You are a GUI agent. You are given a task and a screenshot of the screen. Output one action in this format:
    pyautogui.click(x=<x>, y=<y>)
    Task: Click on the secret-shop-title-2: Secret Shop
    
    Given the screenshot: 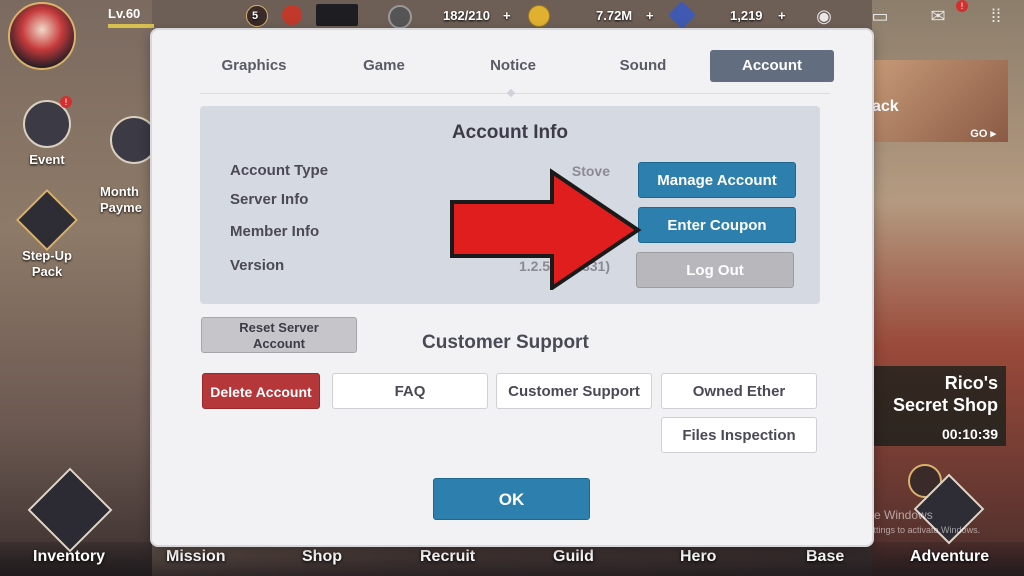 What is the action you would take?
    pyautogui.click(x=945, y=405)
    